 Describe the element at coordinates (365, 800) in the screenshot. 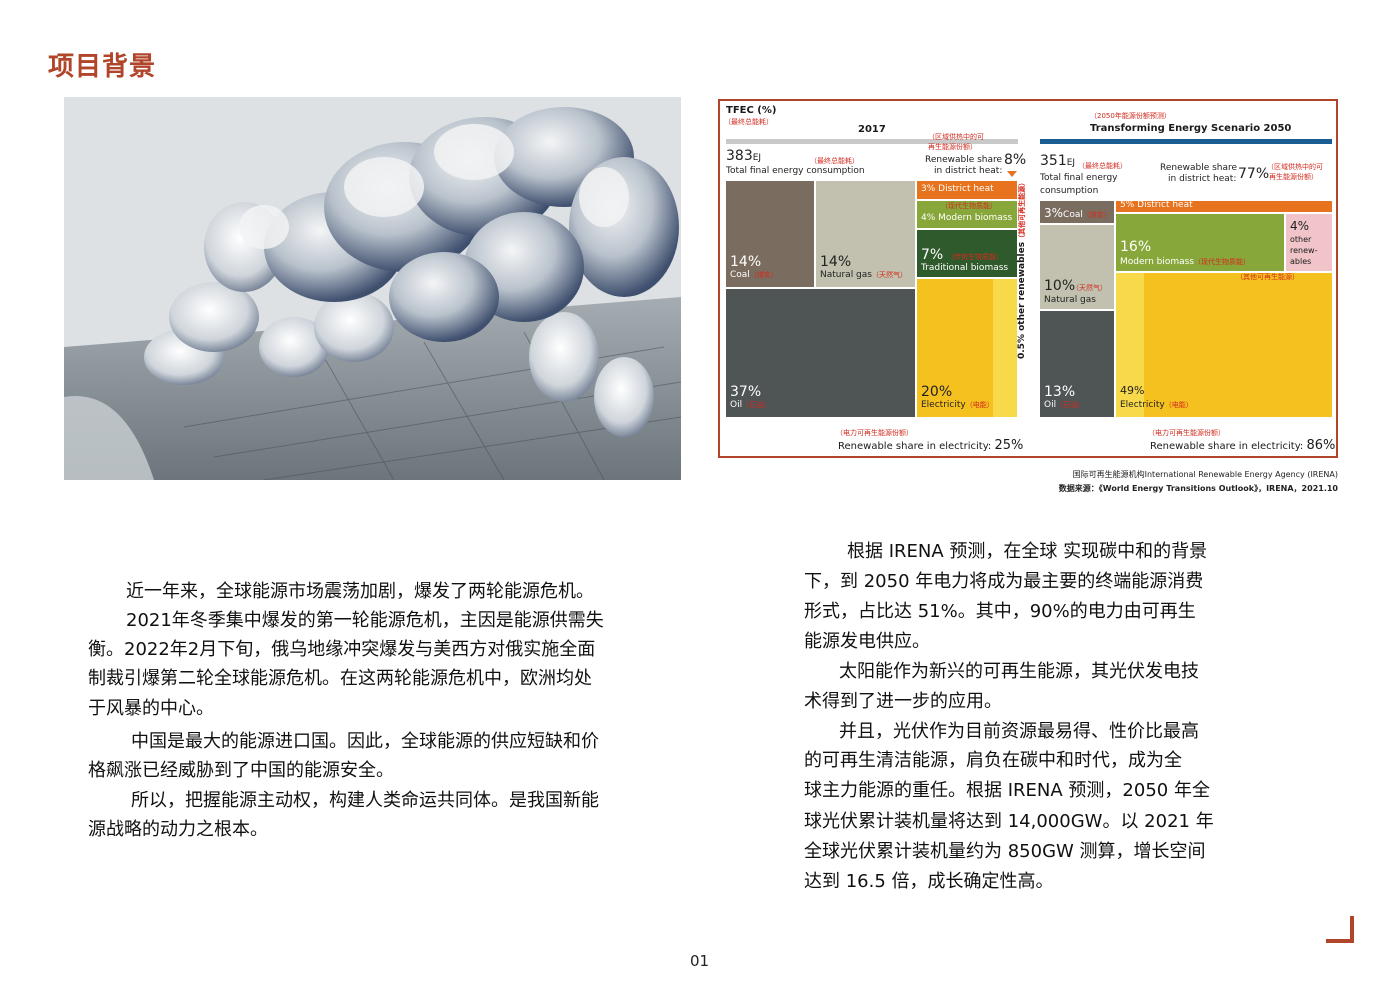

I see `left-line-8: 所以，把握能源主动权，构建人类命运共同体。是我国新能` at that location.